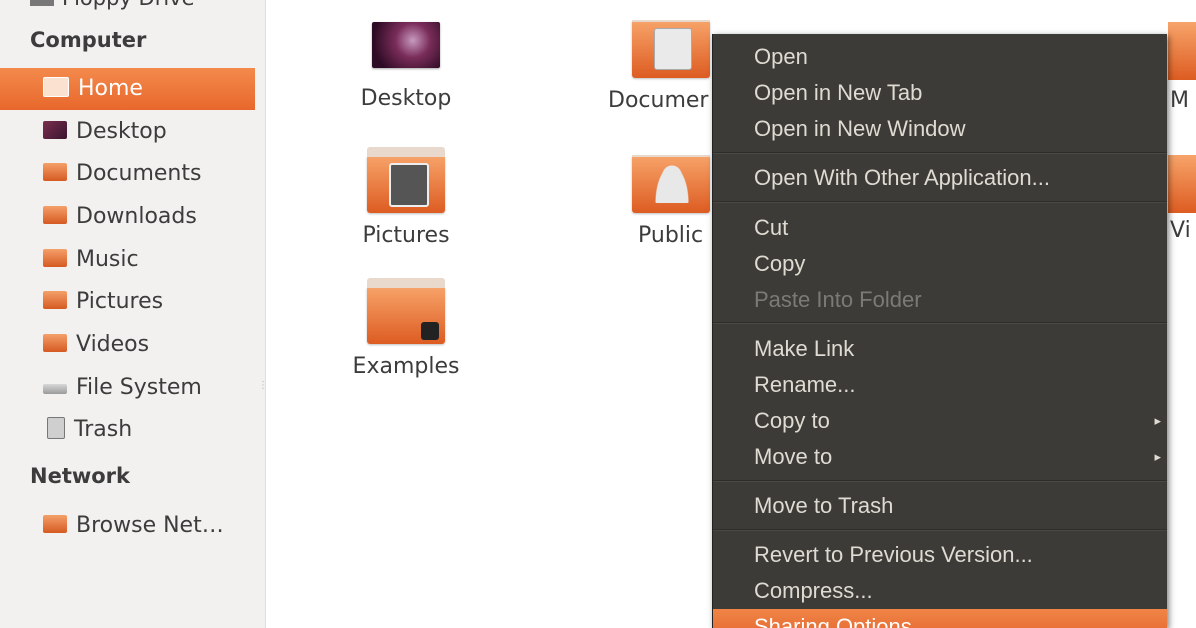  I want to click on sidebar-header-computer: Computer, so click(88, 40).